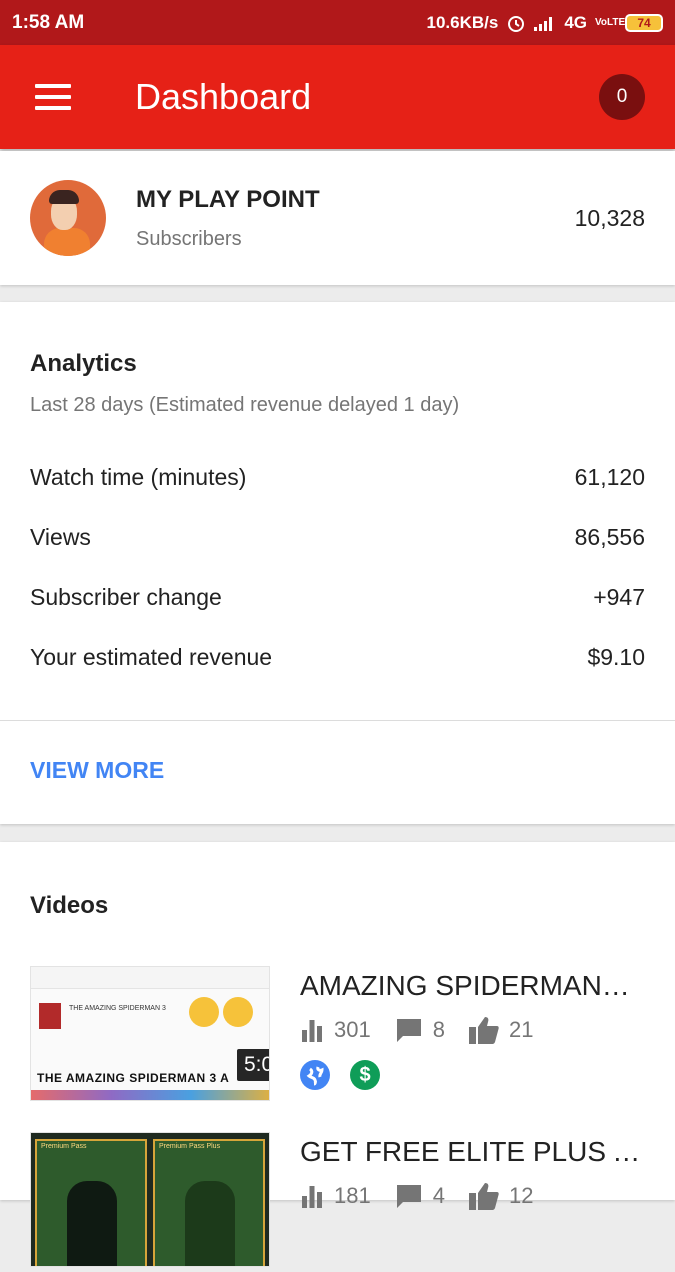 The image size is (675, 1272). What do you see at coordinates (68, 218) in the screenshot?
I see `avatar` at bounding box center [68, 218].